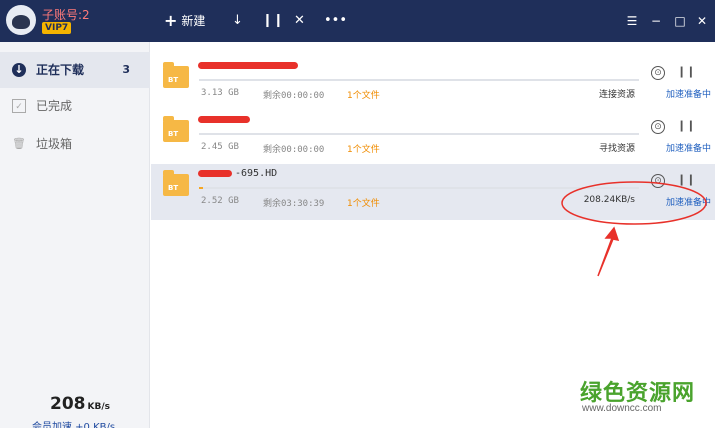  I want to click on plus-icon: +, so click(171, 20).